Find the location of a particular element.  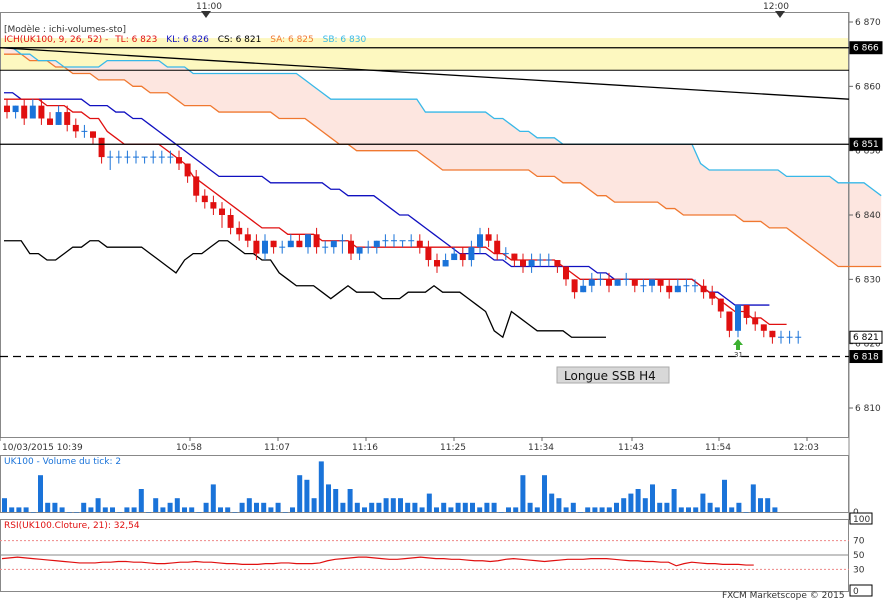

signal-number: 31 is located at coordinates (738, 355).